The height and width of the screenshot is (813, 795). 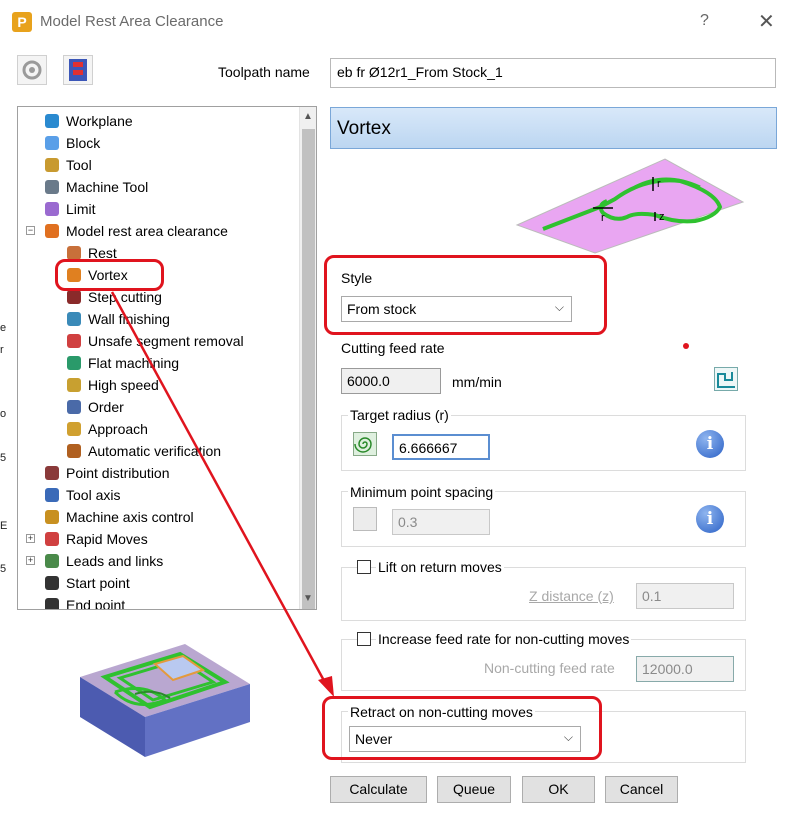 What do you see at coordinates (52, 165) in the screenshot?
I see `tool-icon` at bounding box center [52, 165].